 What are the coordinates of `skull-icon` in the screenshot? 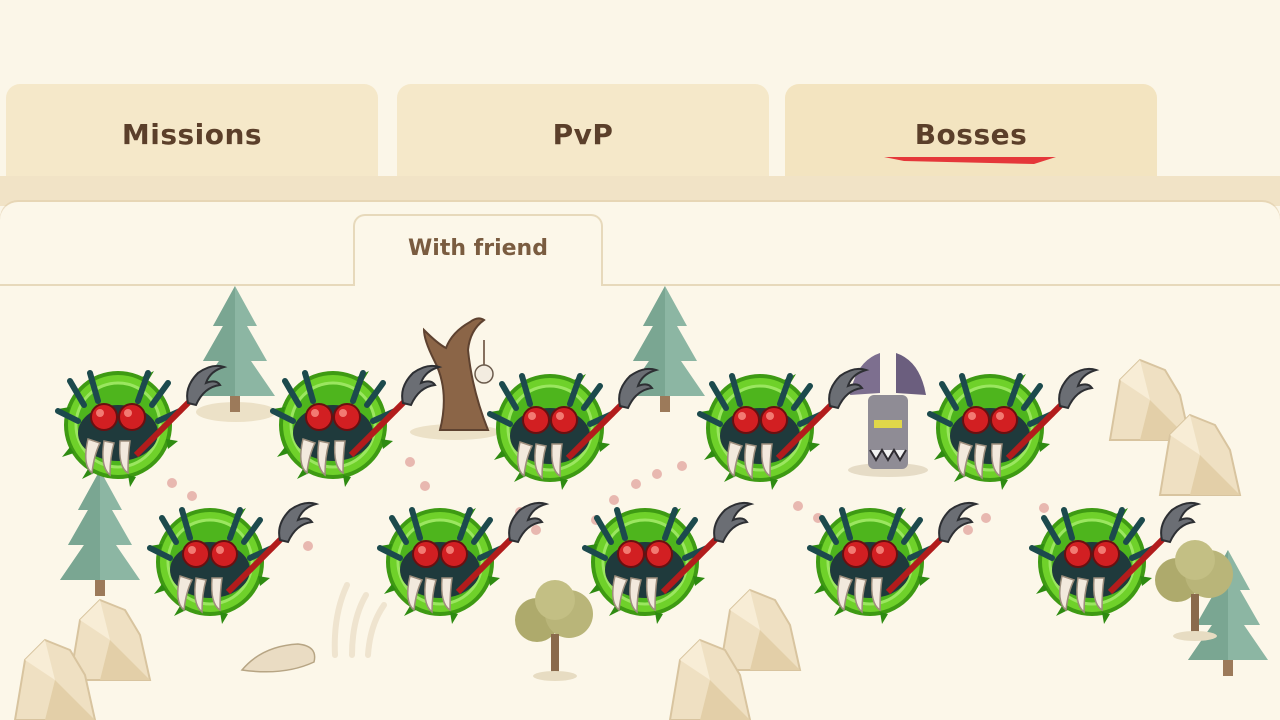 It's located at (484, 374).